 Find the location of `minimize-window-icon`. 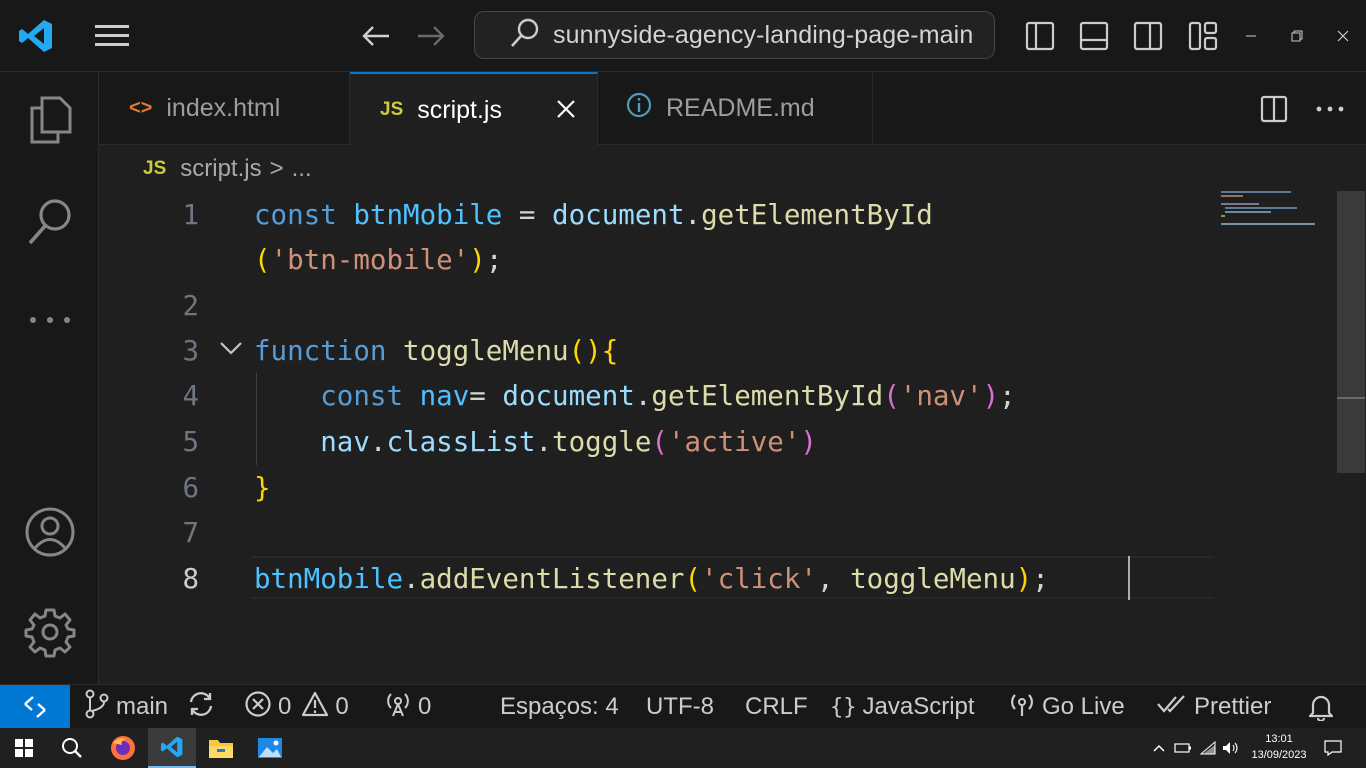

minimize-window-icon is located at coordinates (1251, 36).